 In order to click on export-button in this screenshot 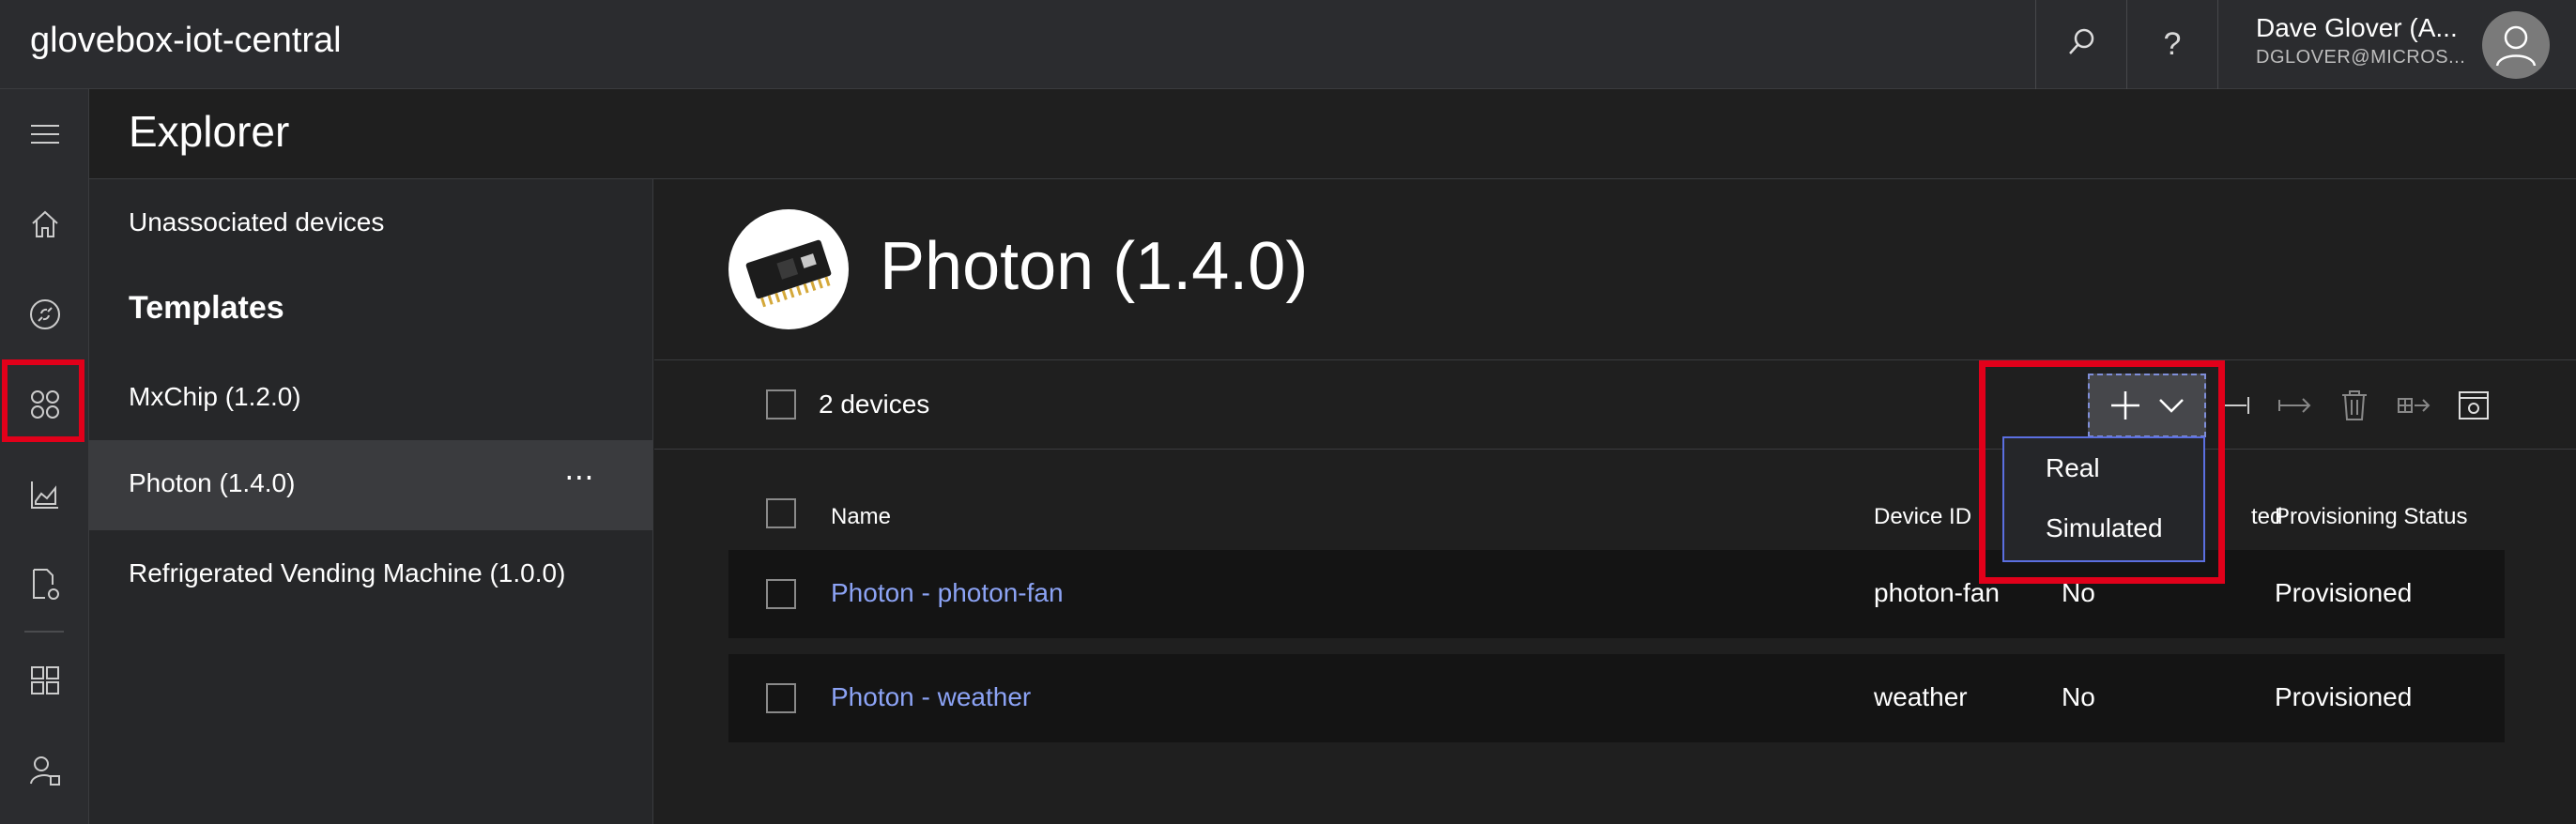, I will do `click(2415, 405)`.